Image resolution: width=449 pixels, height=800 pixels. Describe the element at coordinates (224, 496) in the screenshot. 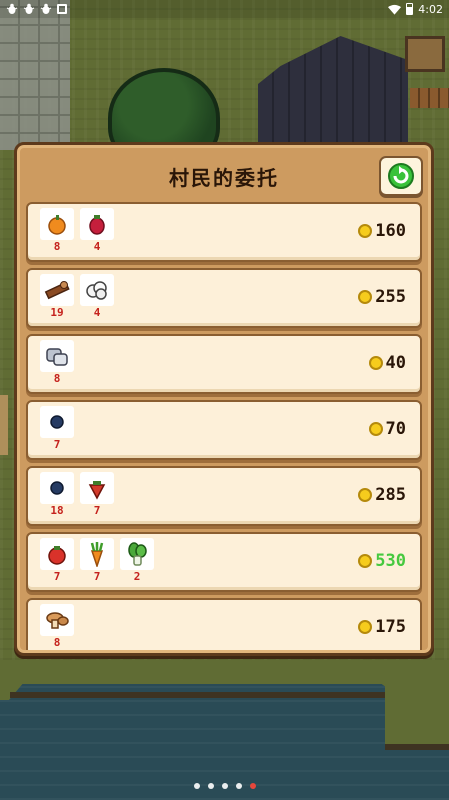

I see `commission-row: 18 7 285` at that location.